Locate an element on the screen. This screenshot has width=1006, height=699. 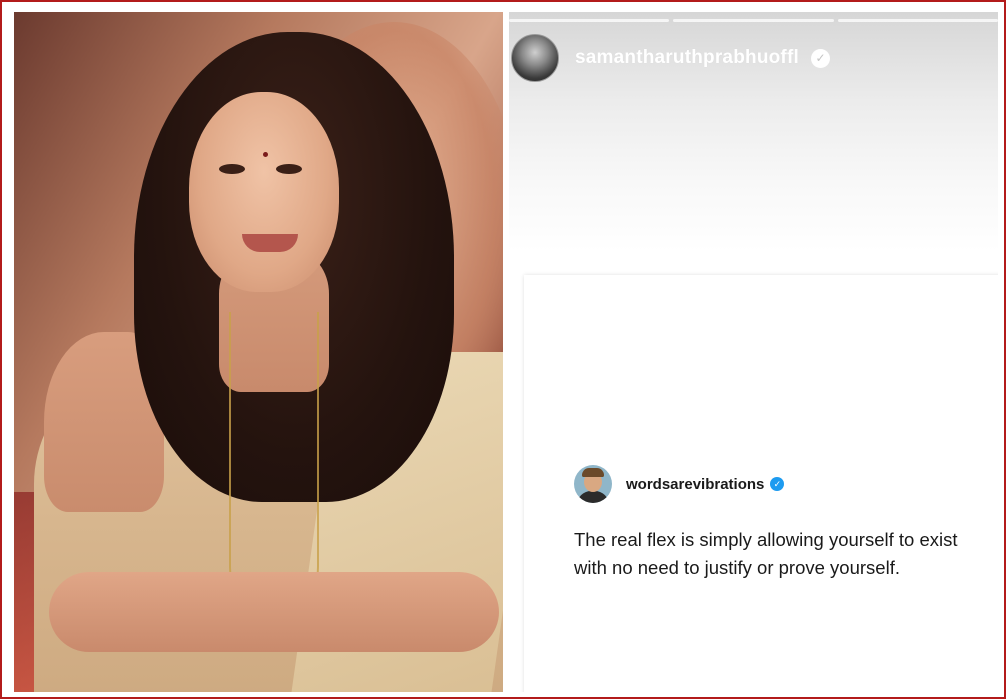
necklace is located at coordinates (274, 462).